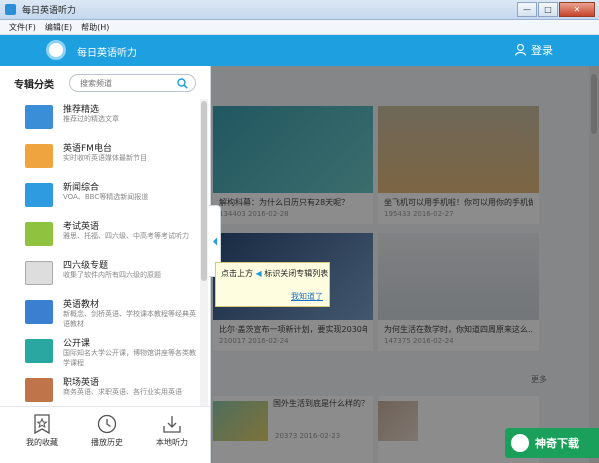 The height and width of the screenshot is (463, 599). I want to click on category-item: 推荐精选 推荐过的精选文章, so click(100, 118).